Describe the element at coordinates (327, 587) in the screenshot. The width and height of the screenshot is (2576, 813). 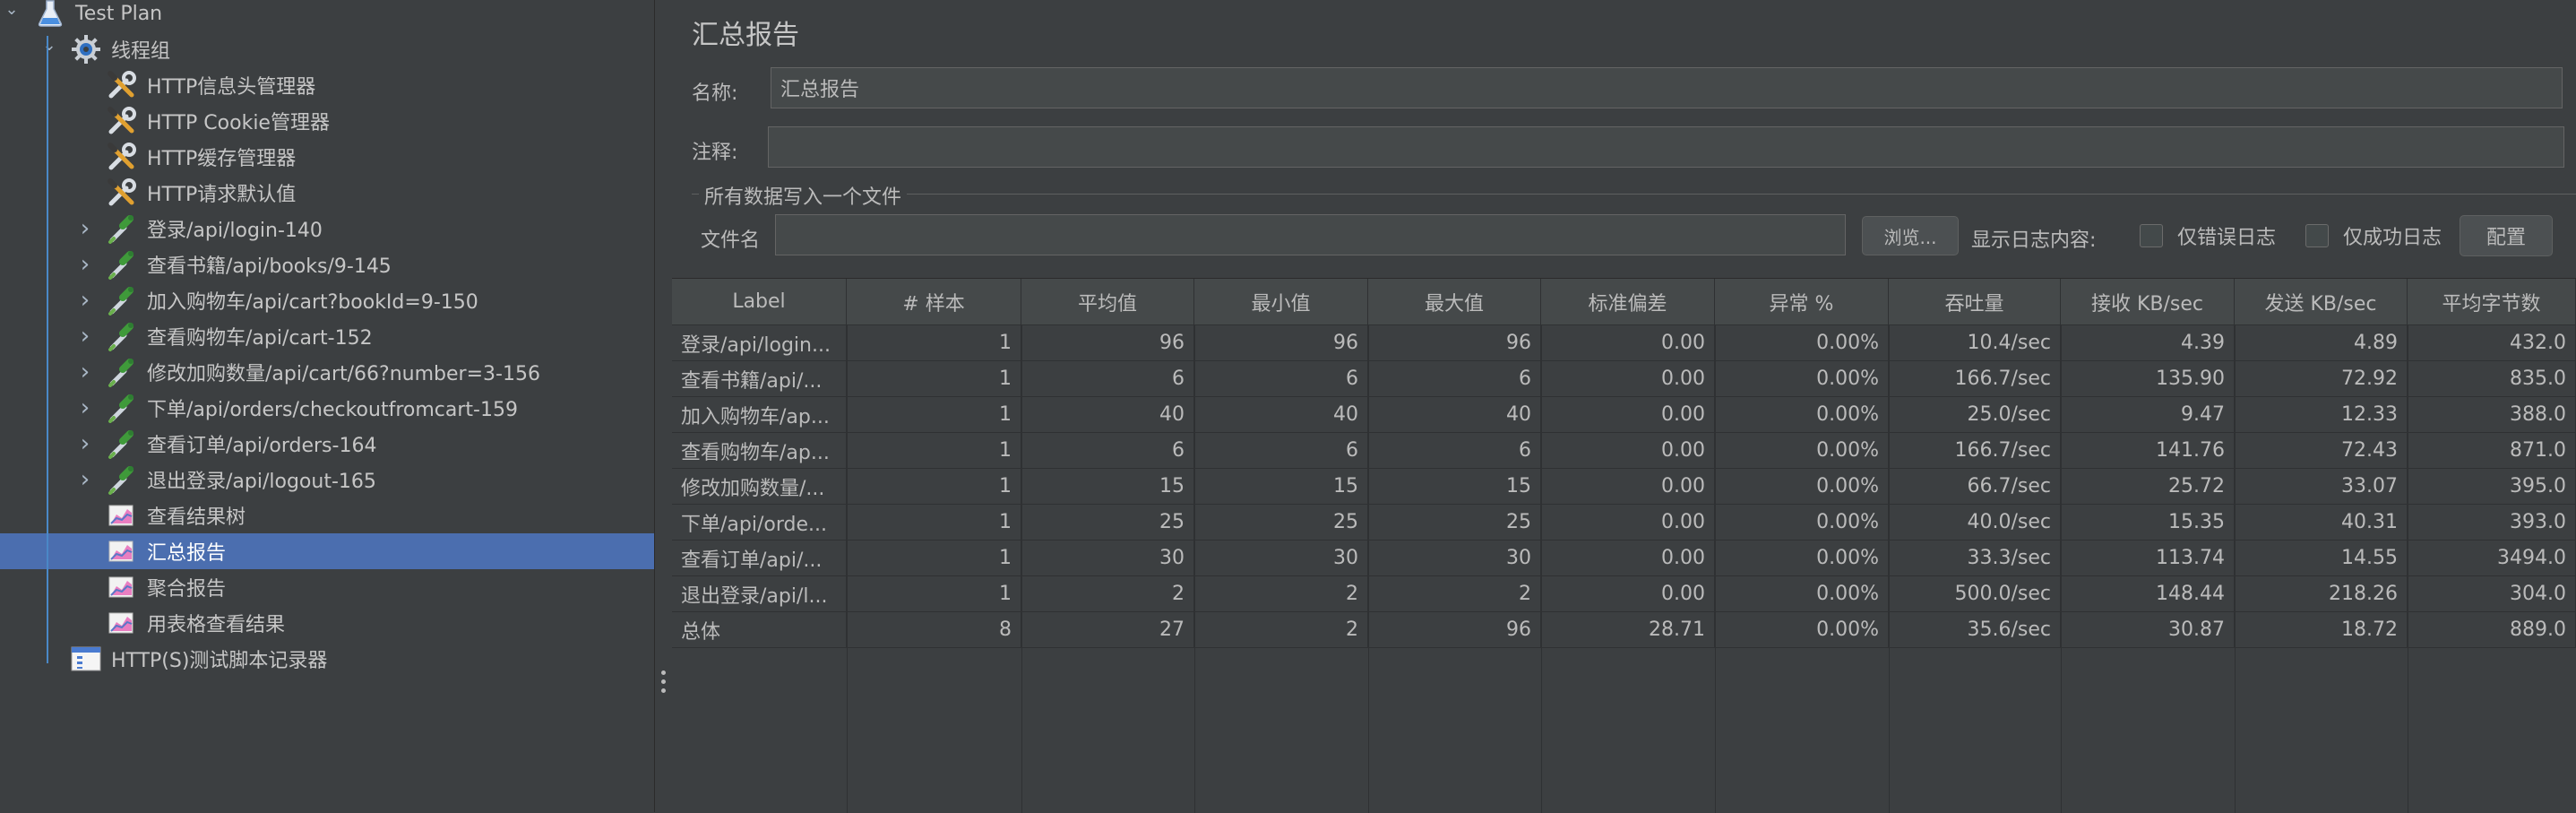
I see `tree-item: 聚合报告` at that location.